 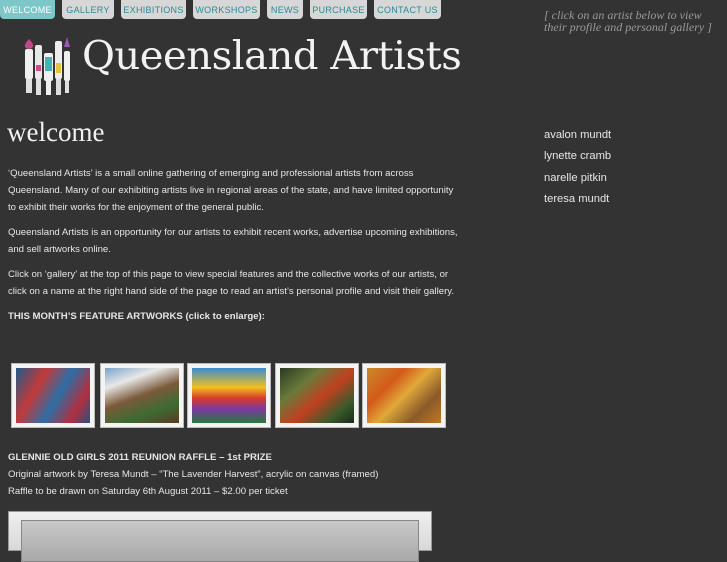 What do you see at coordinates (577, 179) in the screenshot?
I see `artist-link: narelle pitkin` at bounding box center [577, 179].